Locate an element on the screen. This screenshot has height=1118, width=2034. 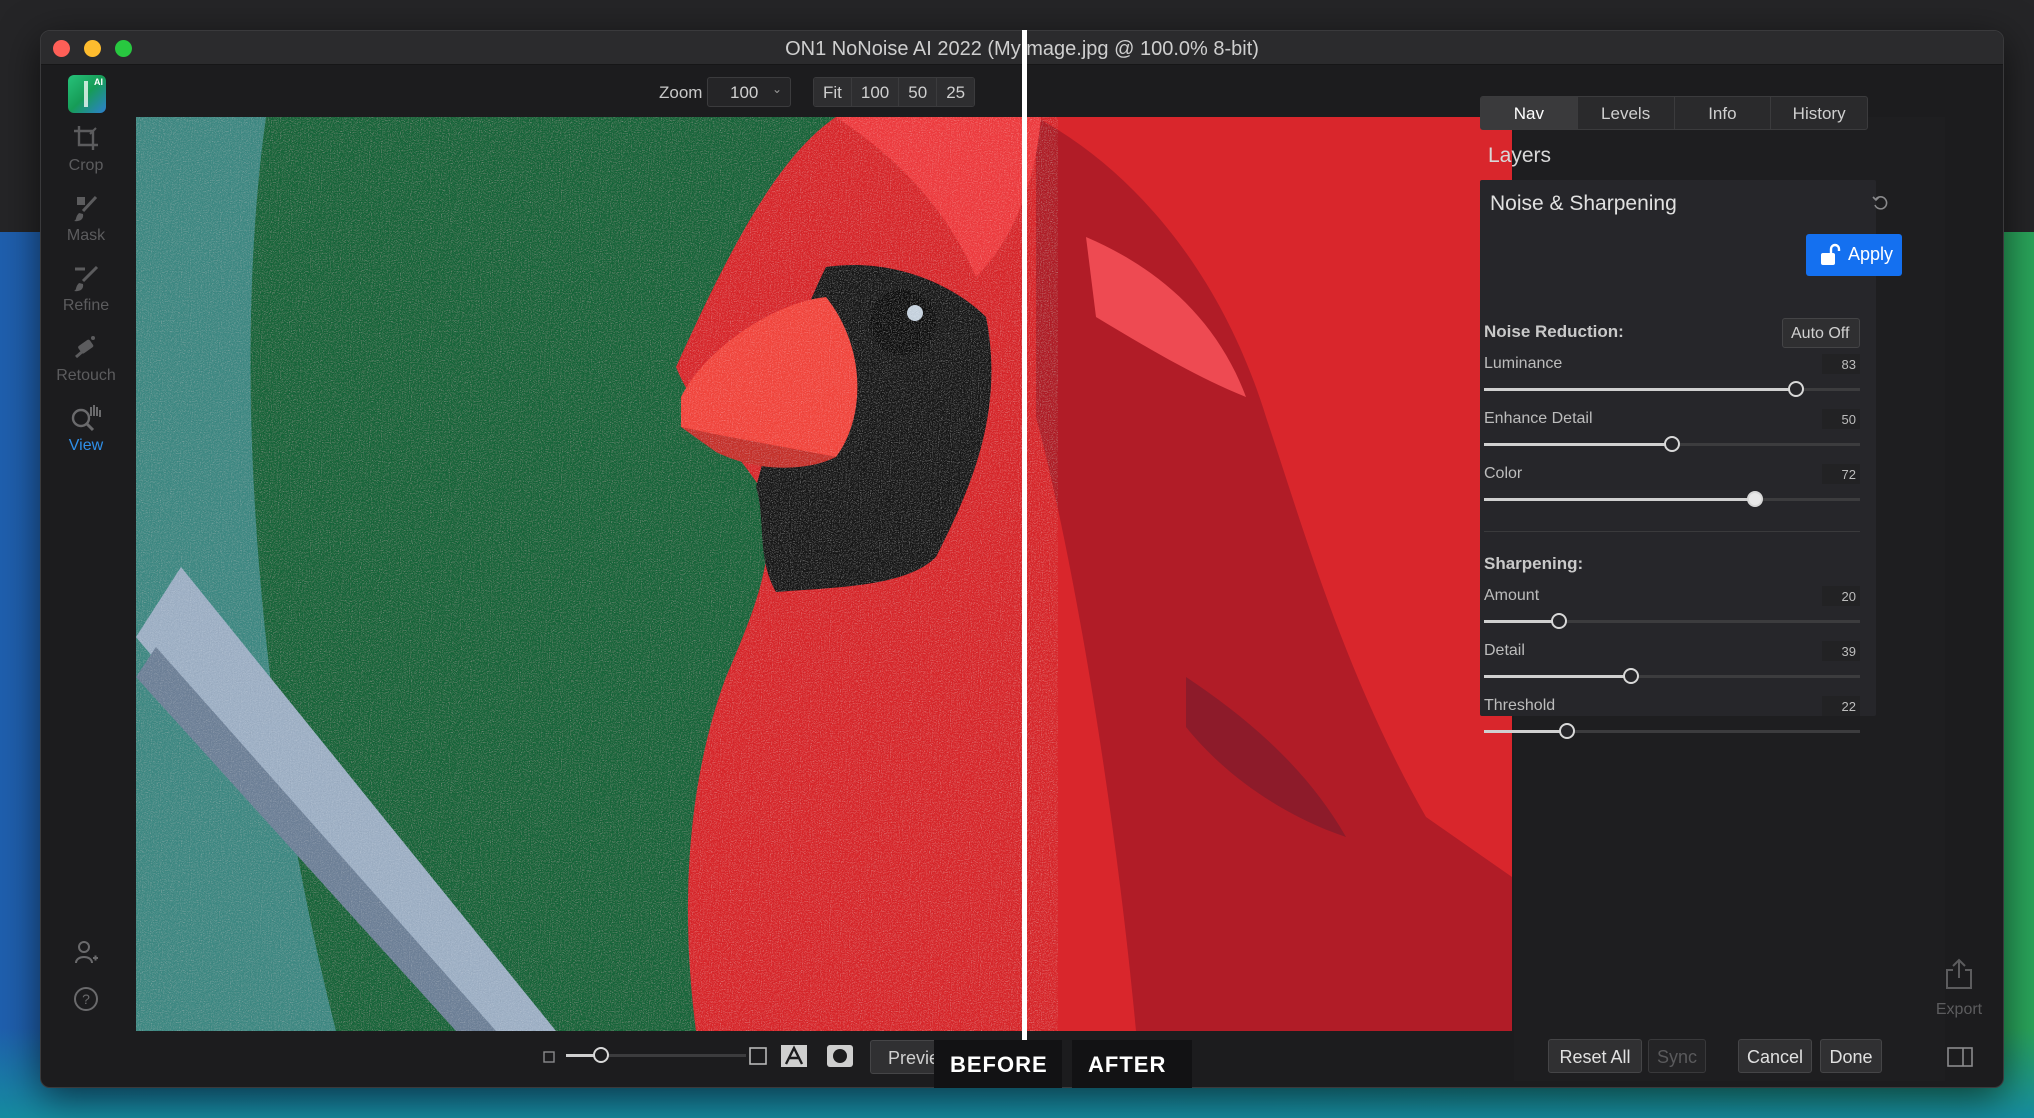
enhance-detail-slider is located at coordinates (1672, 444).